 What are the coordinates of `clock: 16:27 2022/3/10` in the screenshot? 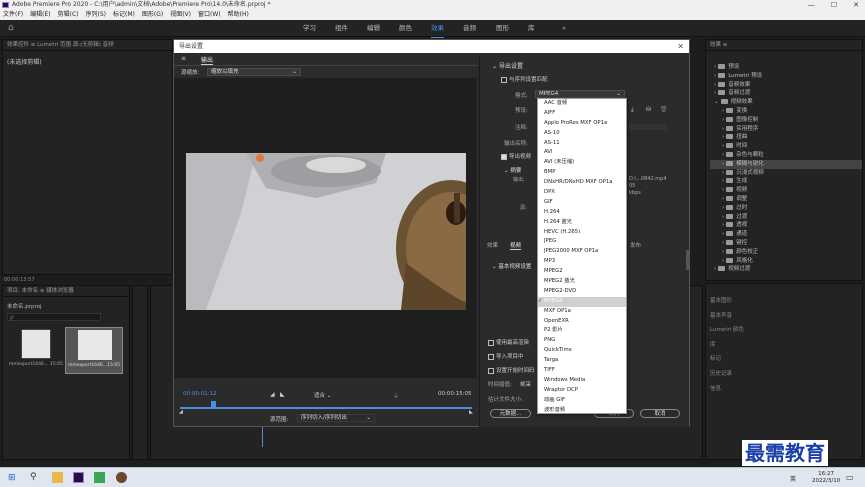 It's located at (826, 478).